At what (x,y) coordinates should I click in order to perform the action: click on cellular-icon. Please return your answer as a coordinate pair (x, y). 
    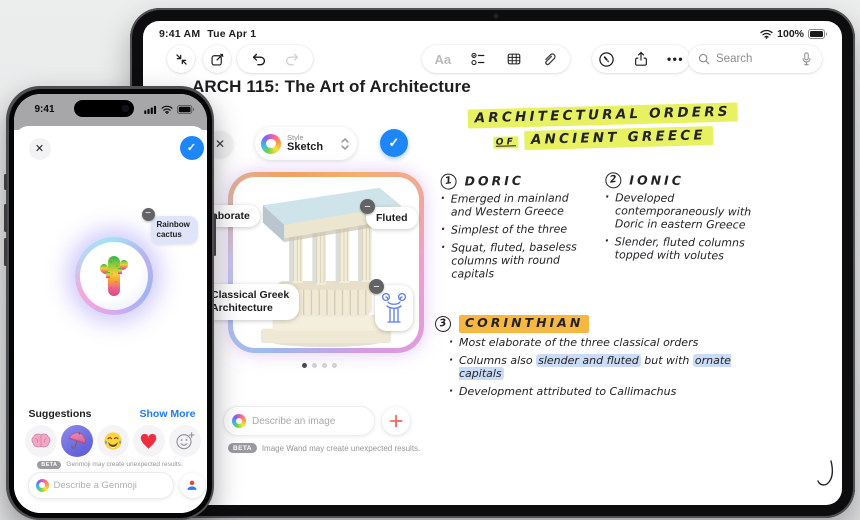
    Looking at the image, I should click on (149, 109).